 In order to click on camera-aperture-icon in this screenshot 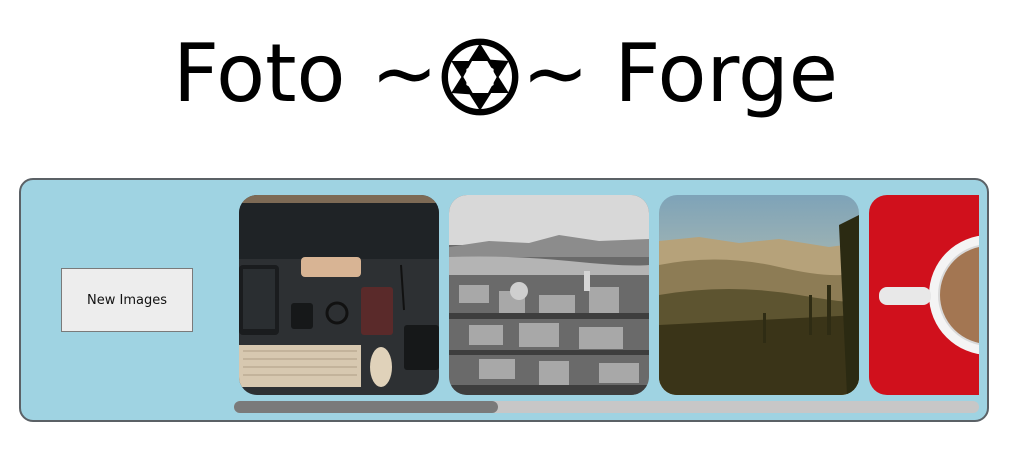, I will do `click(480, 77)`.